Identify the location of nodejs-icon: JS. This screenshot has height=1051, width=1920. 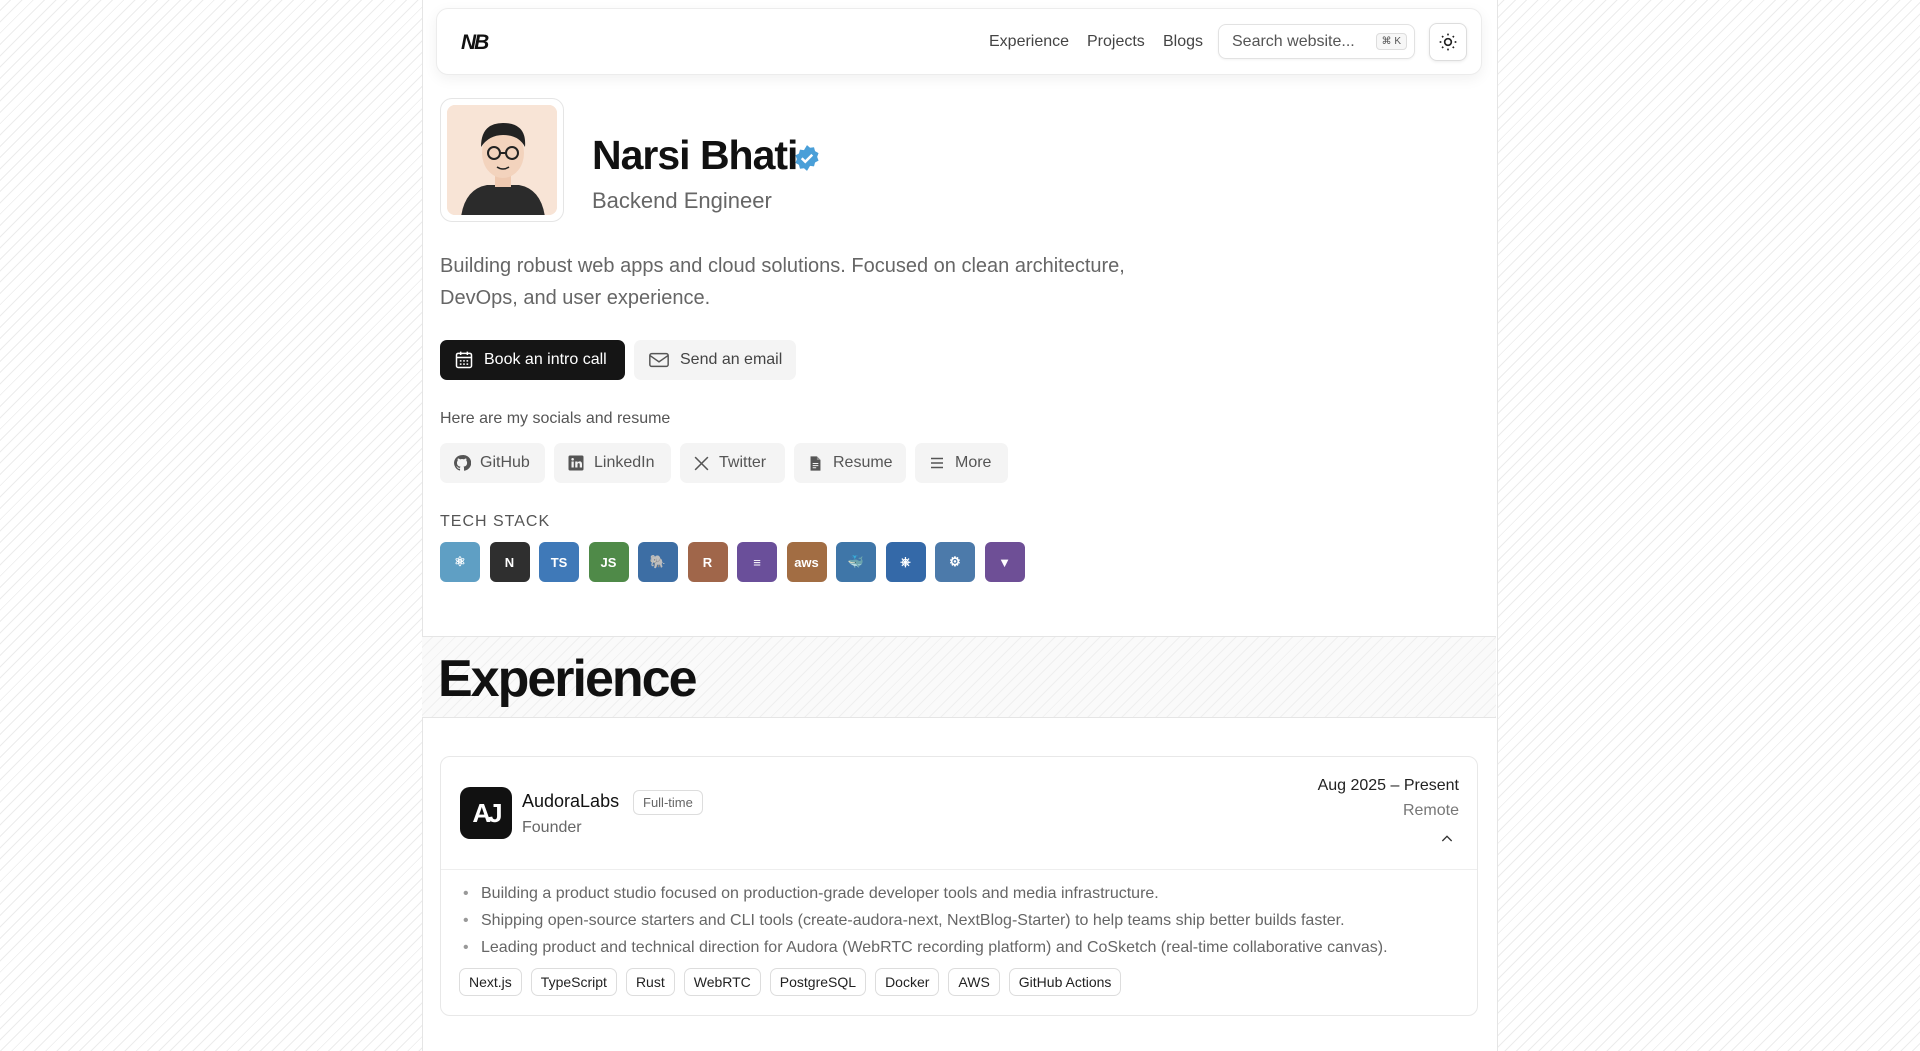
(608, 562).